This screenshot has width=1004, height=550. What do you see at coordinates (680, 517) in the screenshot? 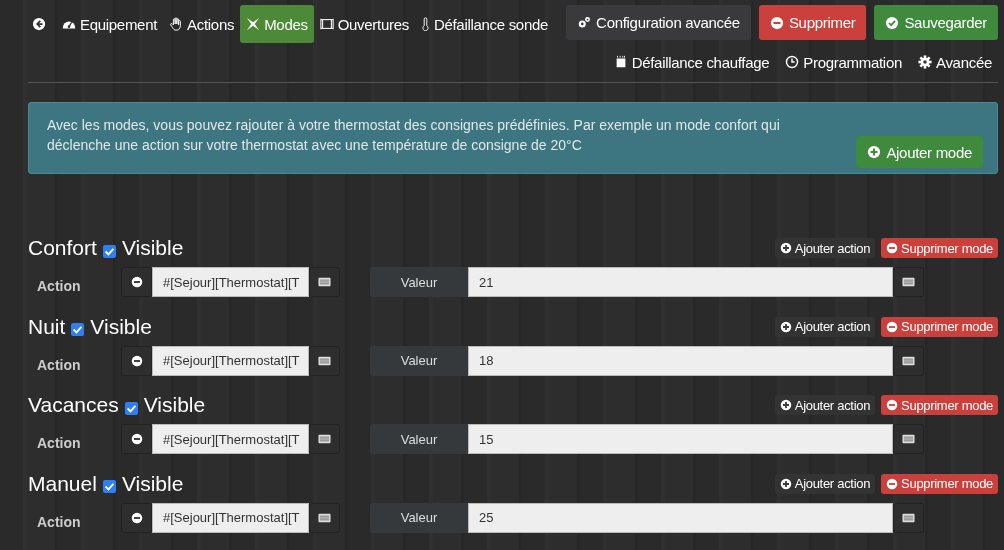
I see `value-field: 25` at bounding box center [680, 517].